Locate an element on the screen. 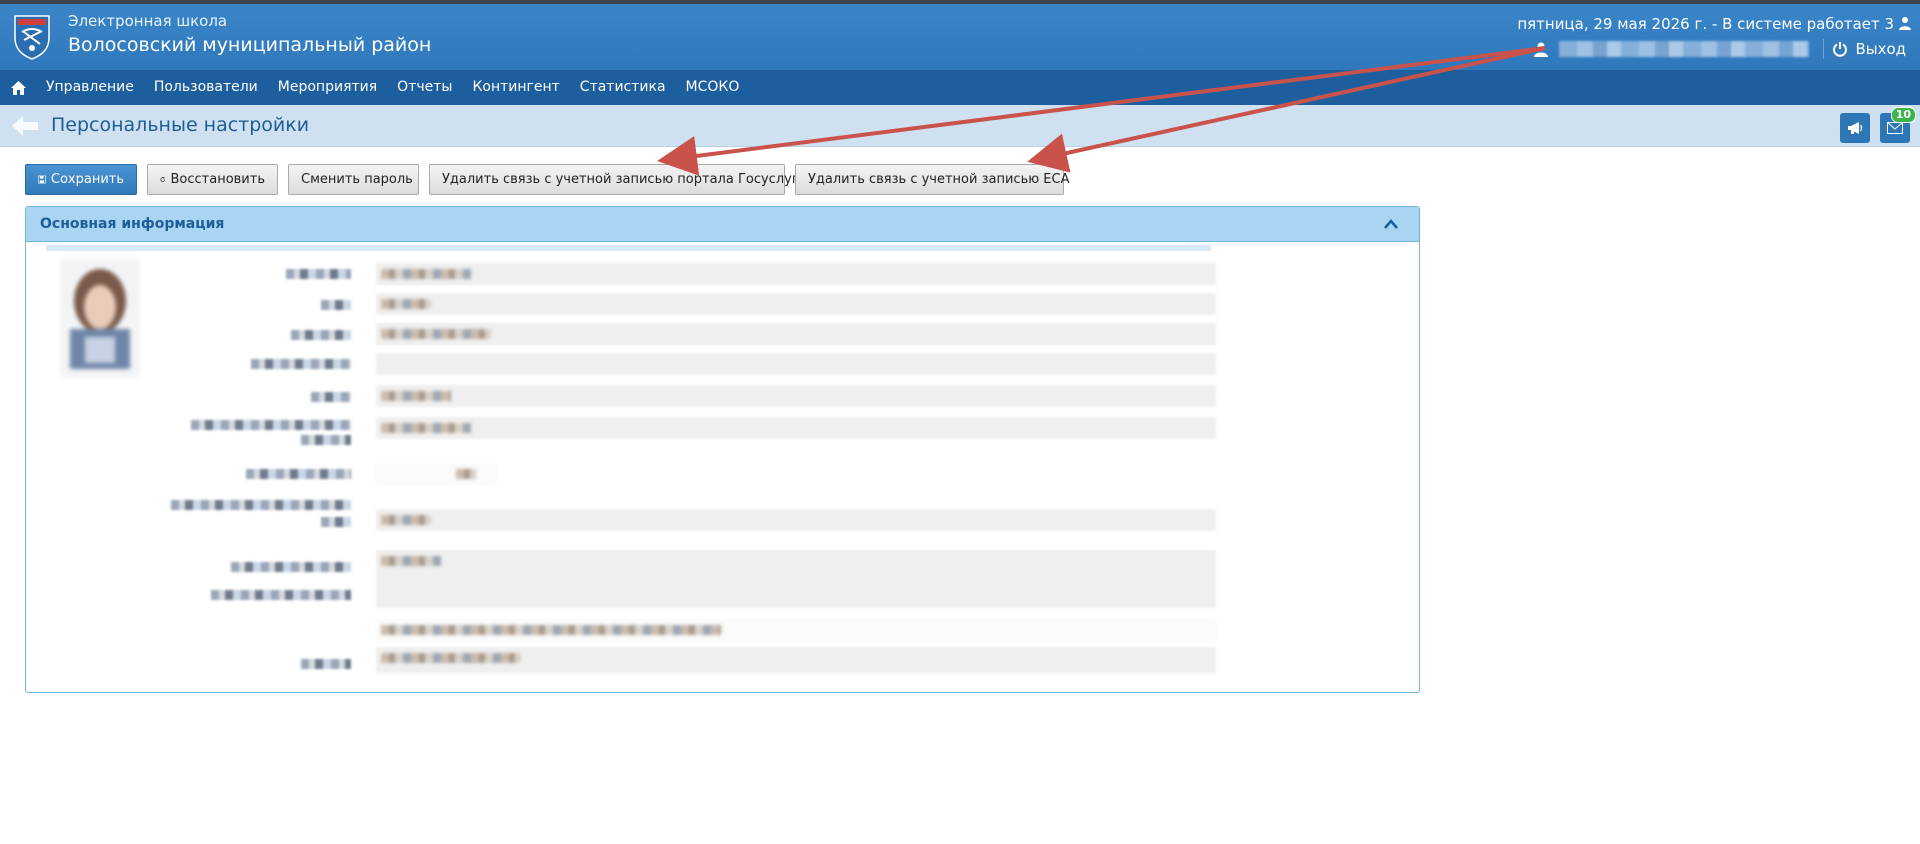 The width and height of the screenshot is (1920, 844). nav-item-events: Мероприятия is located at coordinates (327, 87).